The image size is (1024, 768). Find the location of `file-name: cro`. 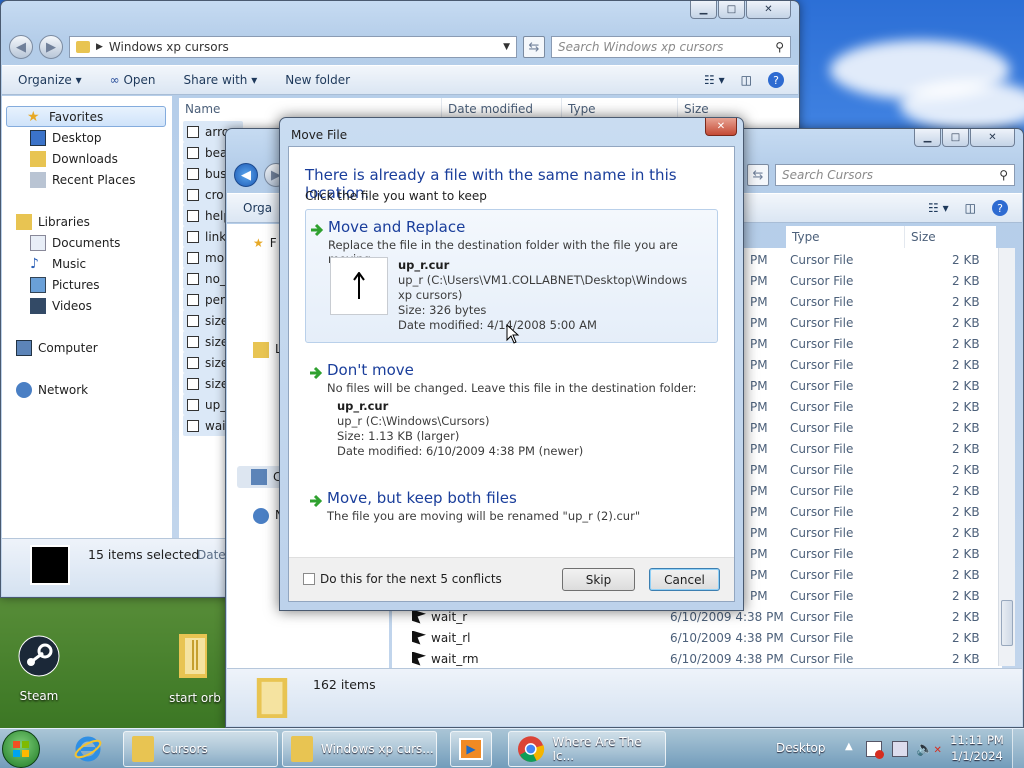

file-name: cro is located at coordinates (214, 194).